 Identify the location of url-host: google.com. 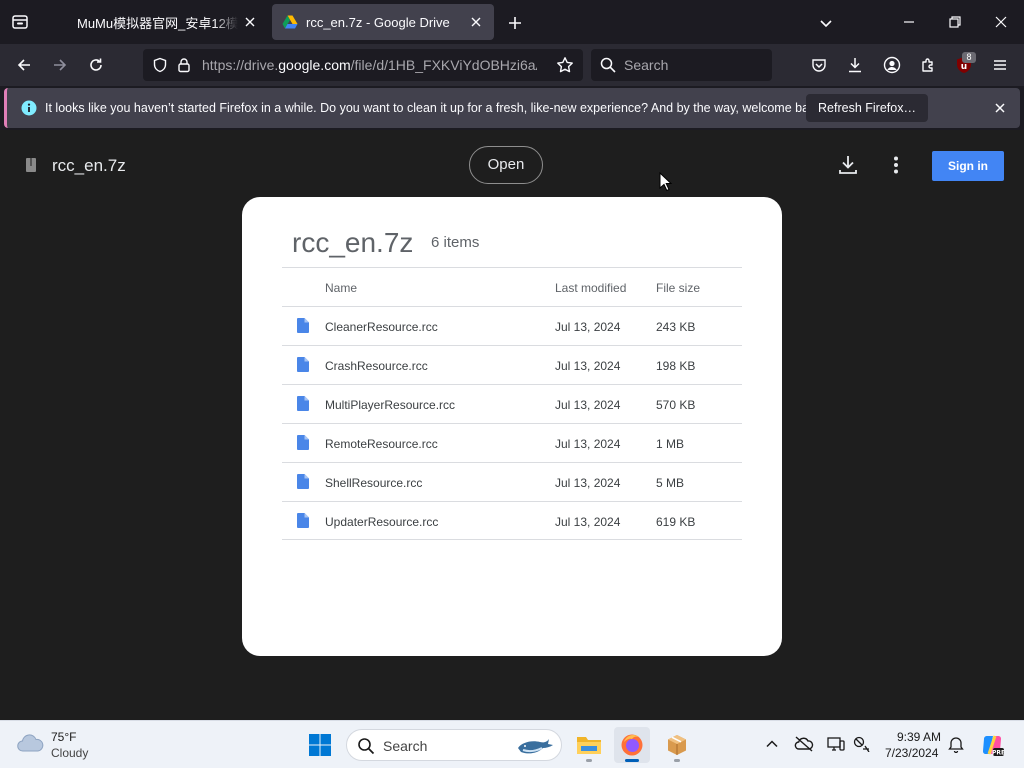
(314, 65).